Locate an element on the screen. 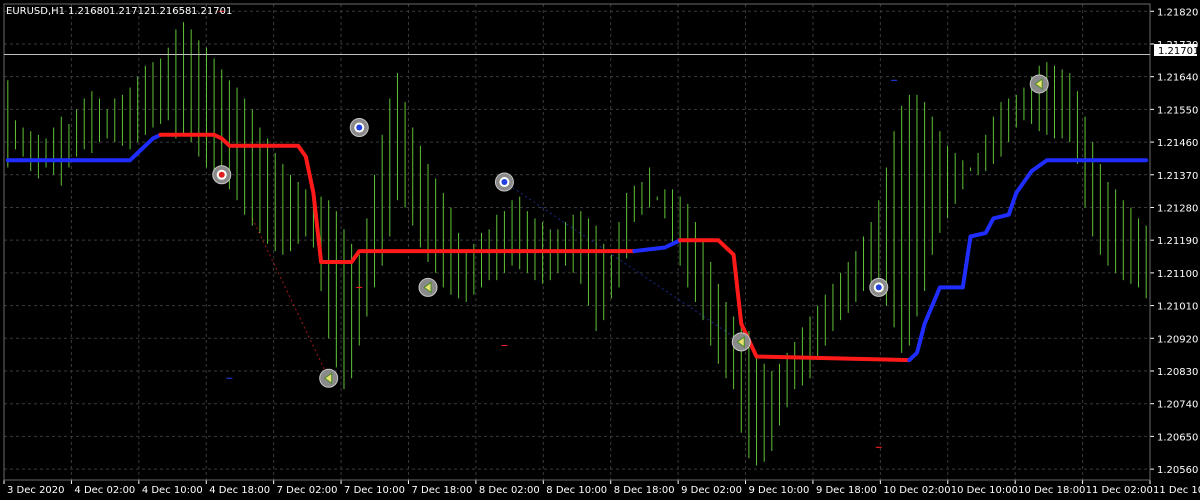 The image size is (1200, 500). x-tick-label: 10 Dec 02:00 is located at coordinates (916, 490).